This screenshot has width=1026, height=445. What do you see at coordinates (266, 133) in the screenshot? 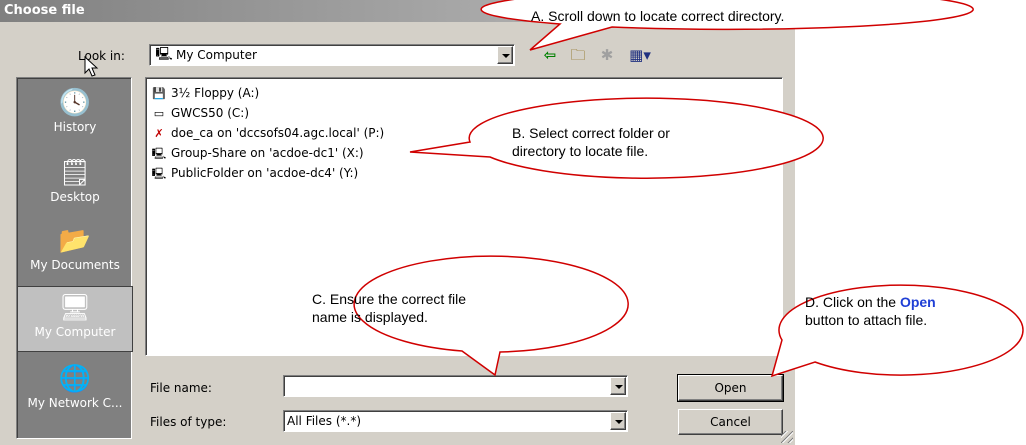
I see `list-item: ✗ doe_ca on 'dccsofs04.agc.local' (P:)` at bounding box center [266, 133].